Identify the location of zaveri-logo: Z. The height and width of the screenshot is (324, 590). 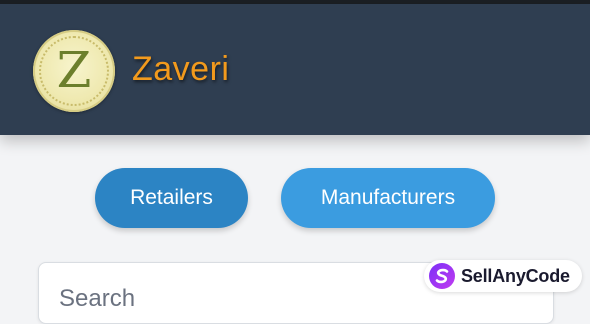
(74, 71).